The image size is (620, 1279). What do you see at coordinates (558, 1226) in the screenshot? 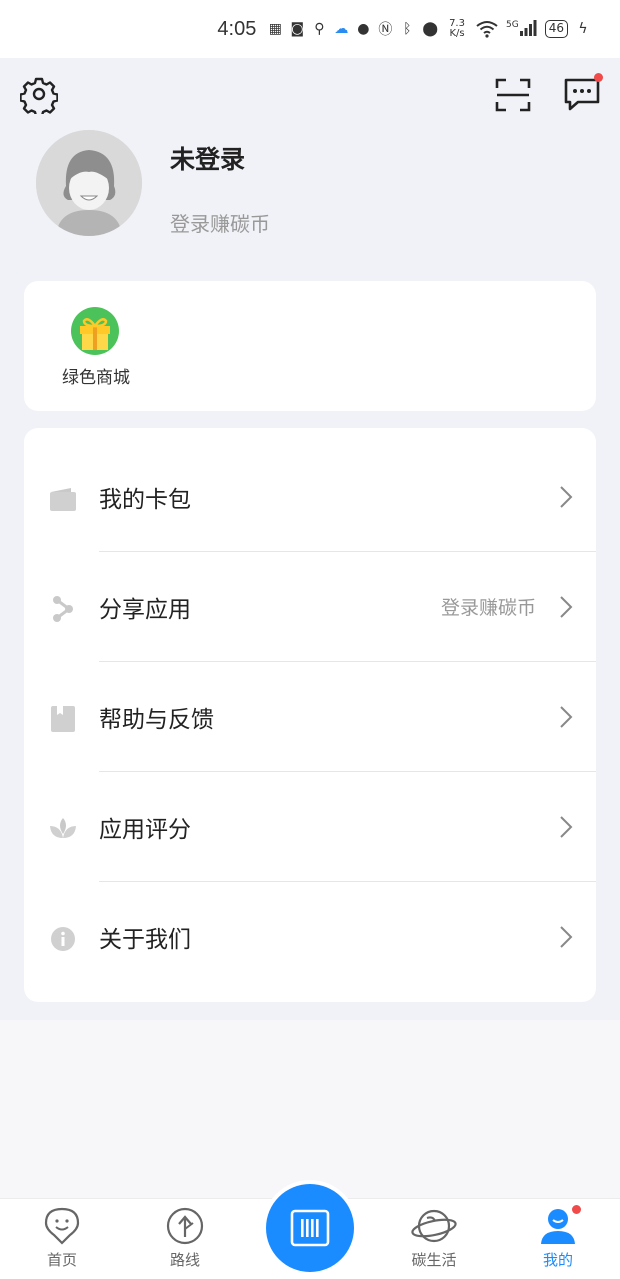
I see `user-icon` at bounding box center [558, 1226].